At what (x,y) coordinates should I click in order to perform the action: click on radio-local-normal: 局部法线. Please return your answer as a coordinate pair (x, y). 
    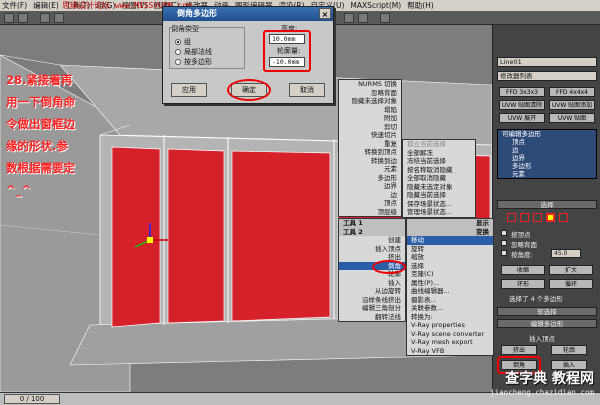
    Looking at the image, I should click on (193, 52).